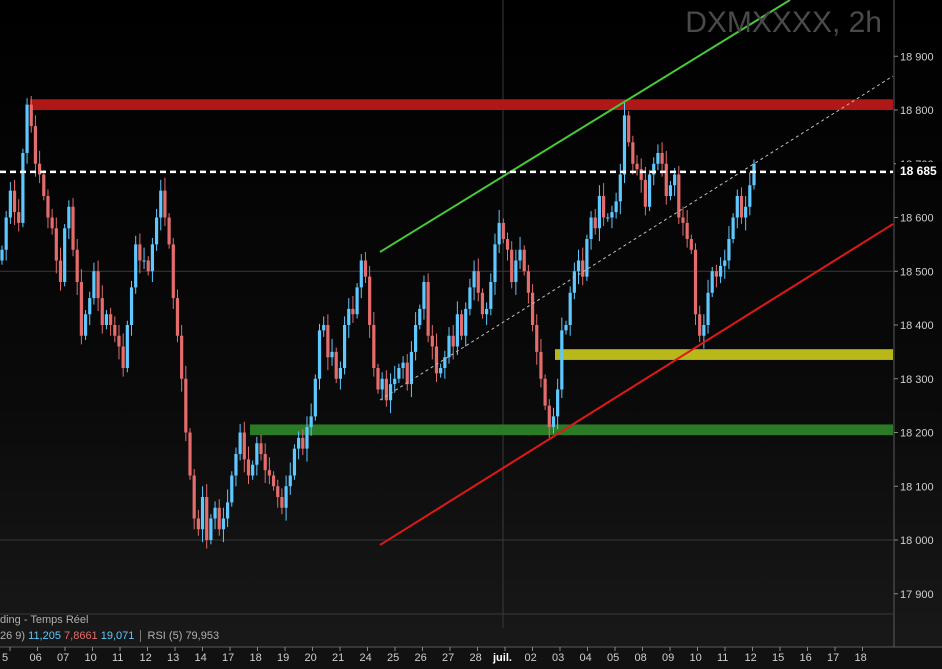 This screenshot has width=942, height=669. Describe the element at coordinates (917, 595) in the screenshot. I see `y-tick-label: 17 900` at that location.